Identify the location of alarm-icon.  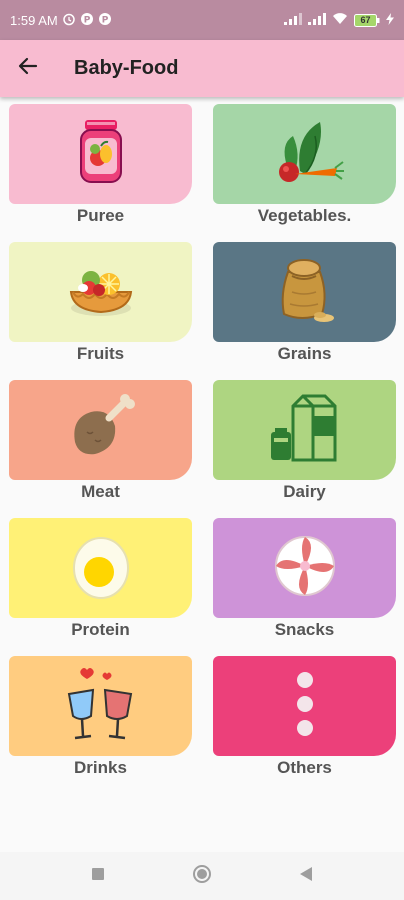
(69, 20).